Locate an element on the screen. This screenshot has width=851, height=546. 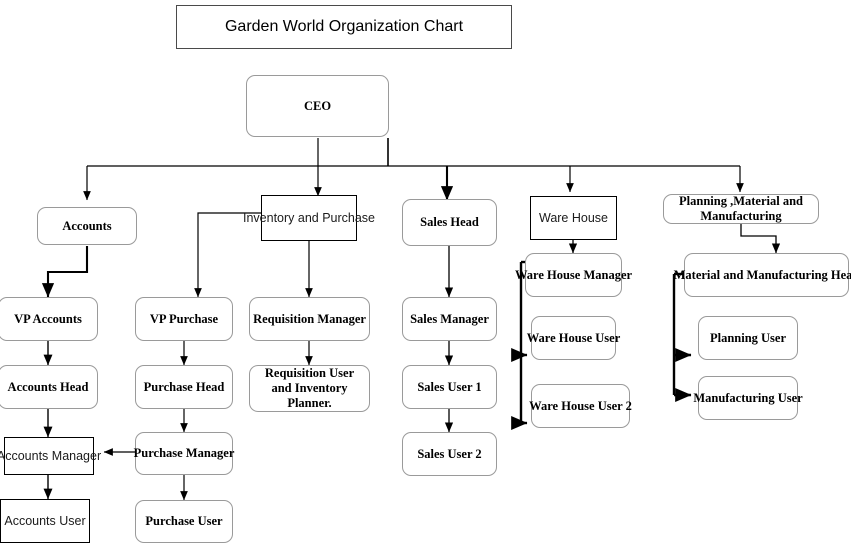
node-manufacturing-user: Manufacturing User is located at coordinates (748, 398).